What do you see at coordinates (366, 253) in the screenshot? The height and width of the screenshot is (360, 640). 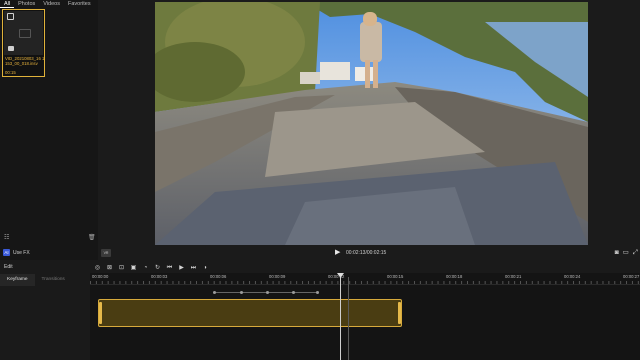 I see `playback-time: 00:02:13/00:02:15` at bounding box center [366, 253].